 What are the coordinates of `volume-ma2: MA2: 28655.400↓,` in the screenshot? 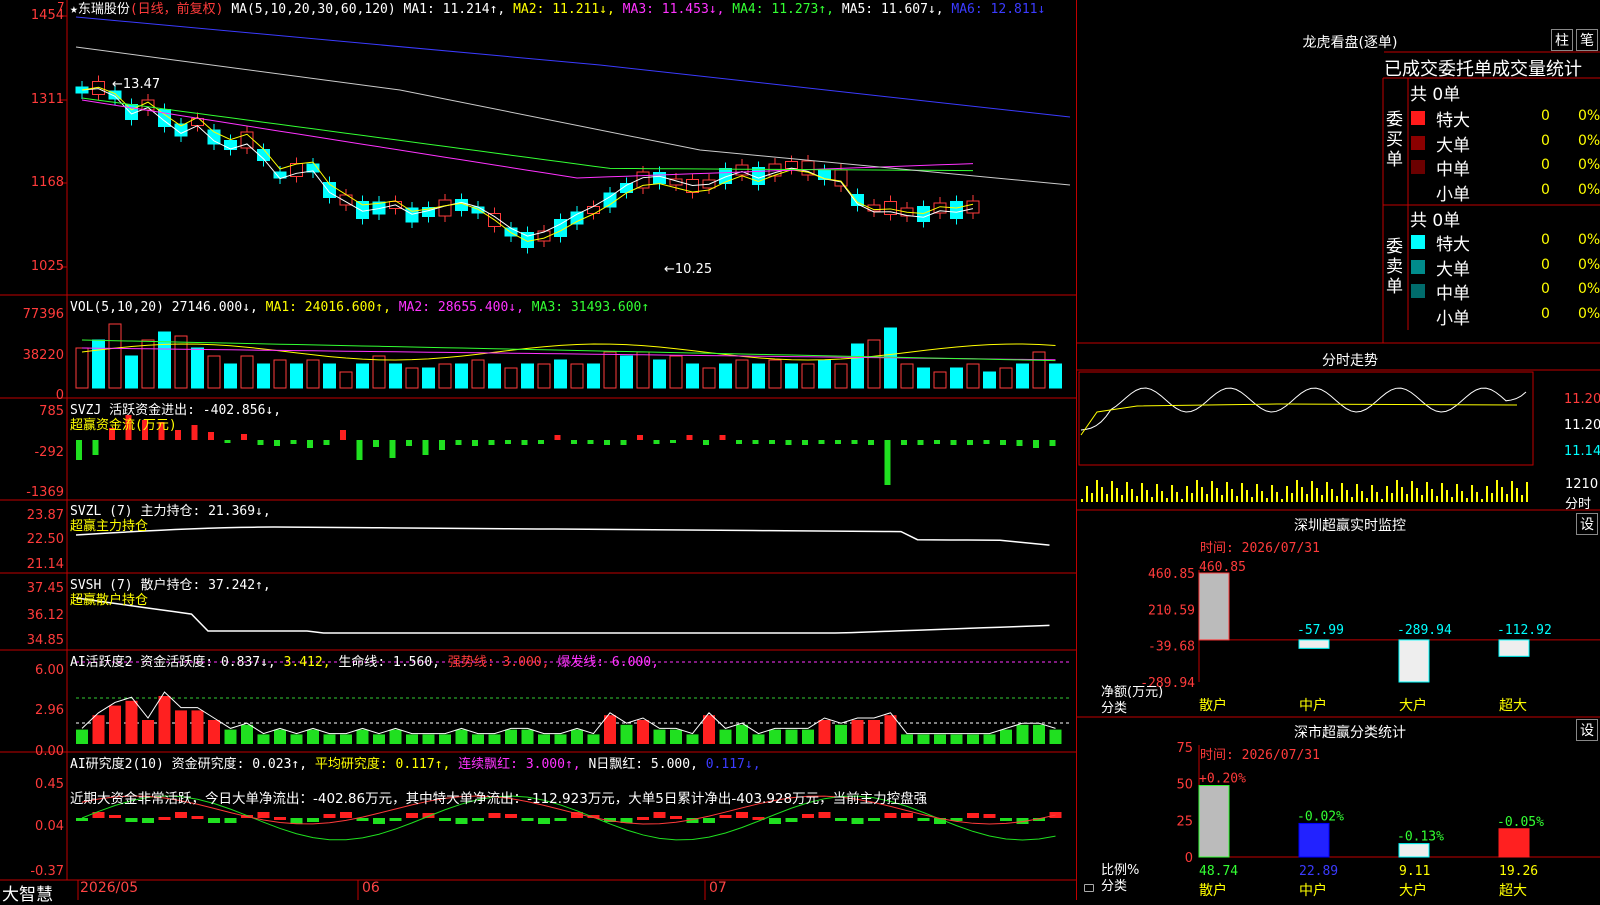 It's located at (461, 307).